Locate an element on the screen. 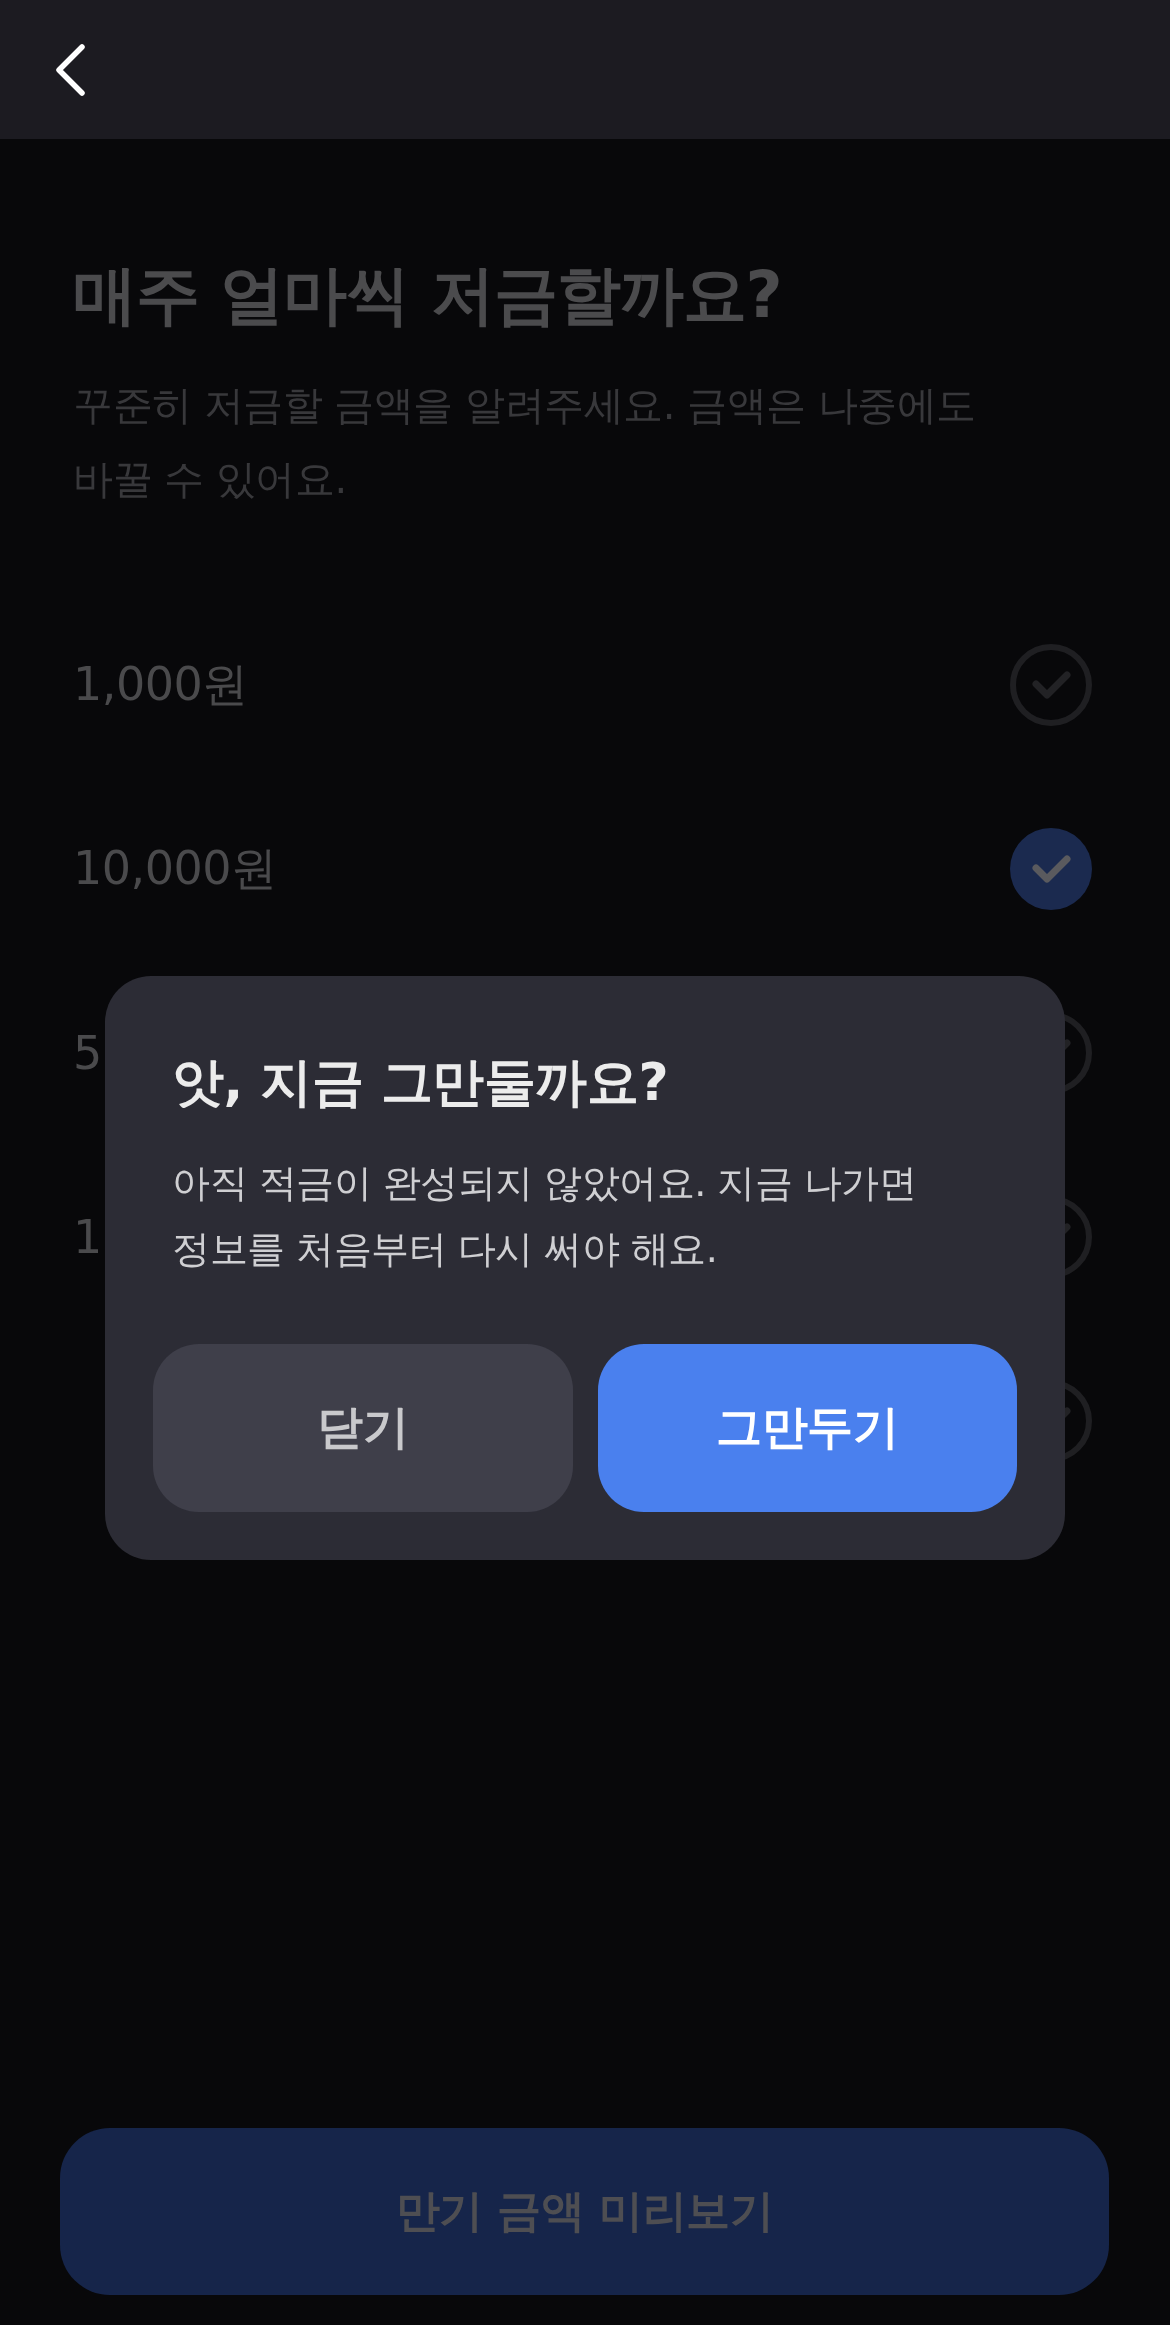 The width and height of the screenshot is (1170, 2325). dialog-title: 앗, 지금 그만둘까요? is located at coordinates (421, 1082).